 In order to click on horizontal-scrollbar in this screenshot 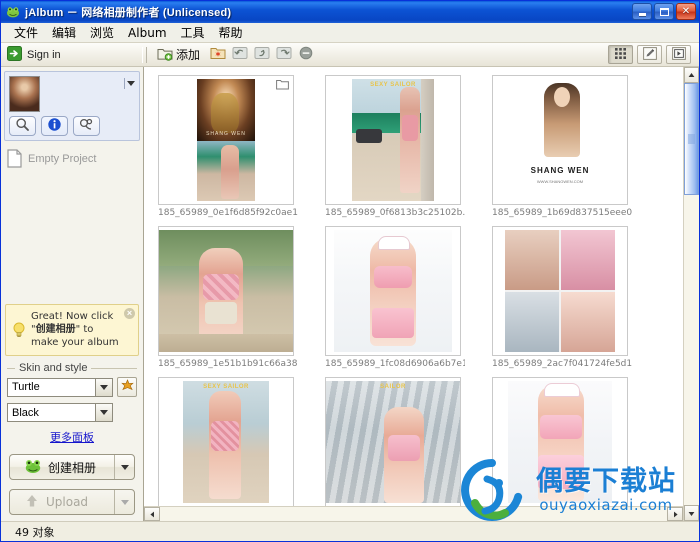, I will do `click(413, 513)`.